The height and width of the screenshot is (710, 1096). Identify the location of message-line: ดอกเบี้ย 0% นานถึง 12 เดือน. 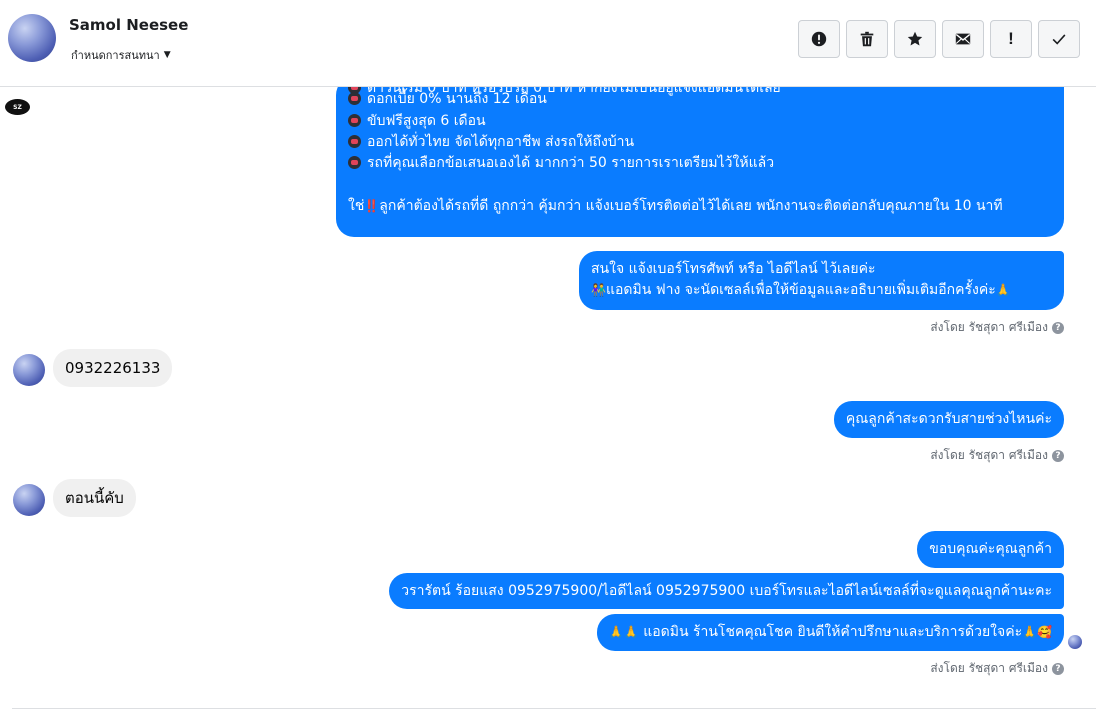
(447, 99).